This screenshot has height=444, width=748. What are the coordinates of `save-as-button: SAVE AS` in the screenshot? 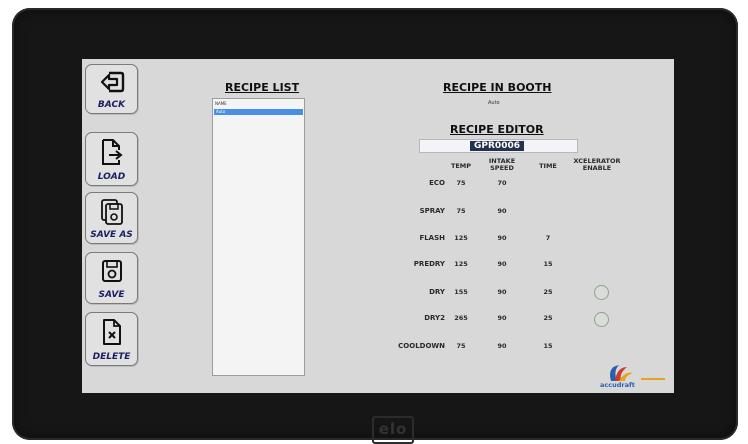 It's located at (111, 218).